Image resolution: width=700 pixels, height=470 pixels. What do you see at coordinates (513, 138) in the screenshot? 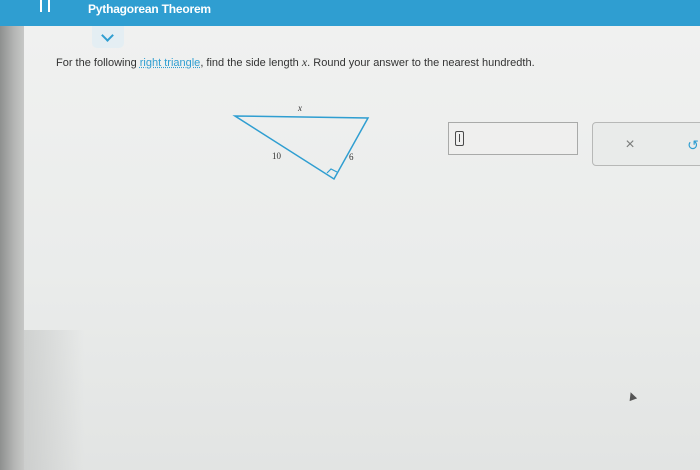
I see `answer-input` at bounding box center [513, 138].